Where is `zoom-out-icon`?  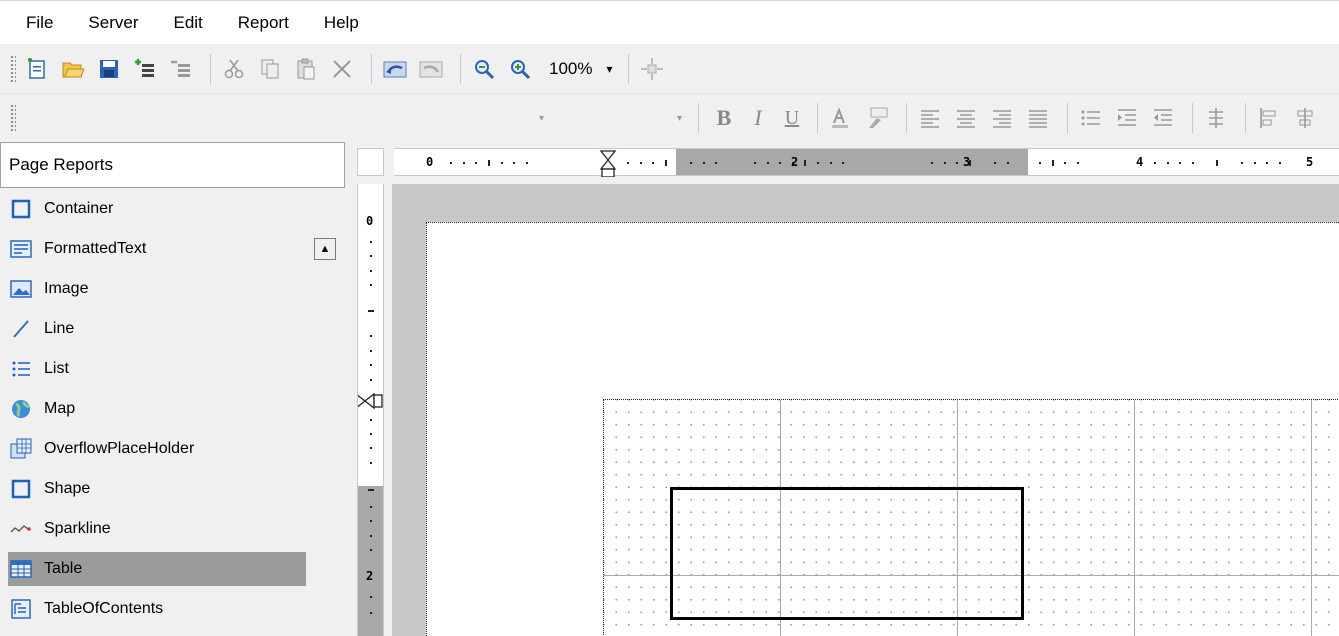 zoom-out-icon is located at coordinates (485, 69).